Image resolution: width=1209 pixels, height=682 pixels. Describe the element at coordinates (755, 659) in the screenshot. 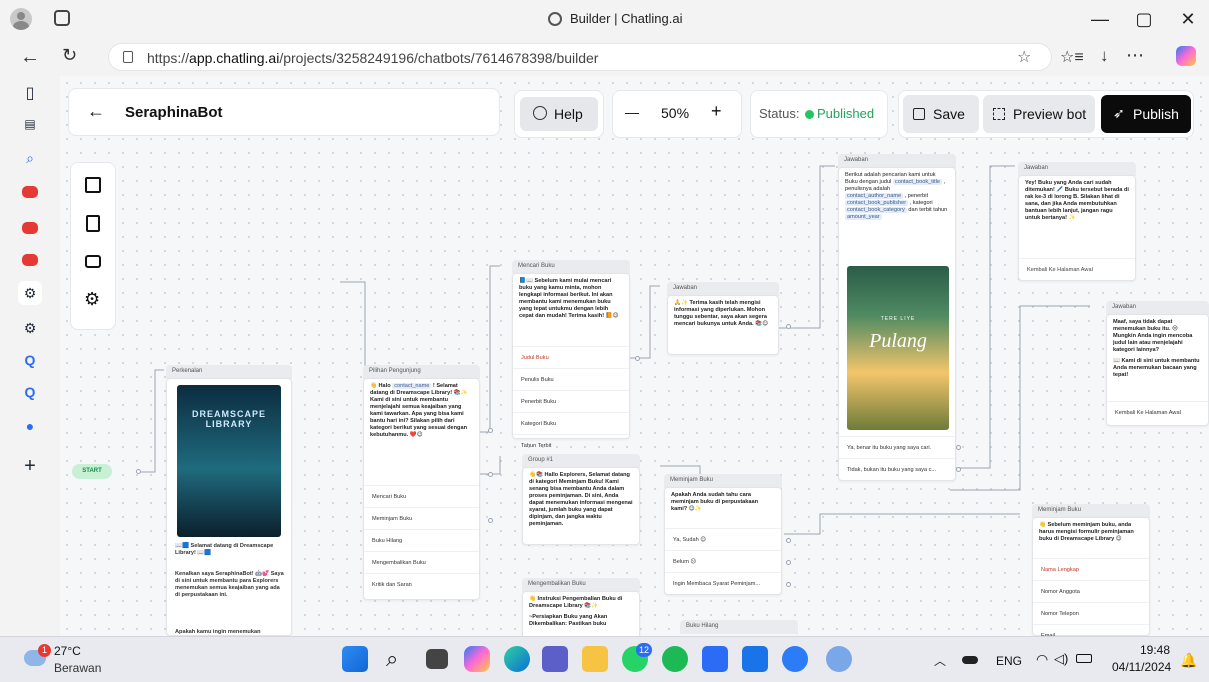

I see `hp-icon` at that location.